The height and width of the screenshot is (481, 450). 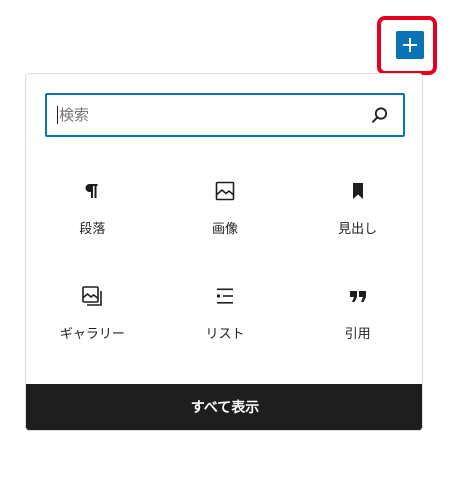 What do you see at coordinates (225, 191) in the screenshot?
I see `image-icon` at bounding box center [225, 191].